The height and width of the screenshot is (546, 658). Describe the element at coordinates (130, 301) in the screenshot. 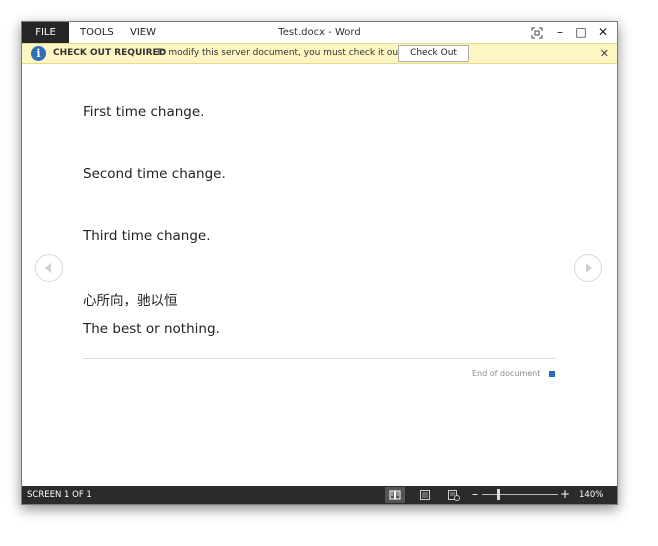

I see `paragraph-4: 心所向，驰以恒` at that location.